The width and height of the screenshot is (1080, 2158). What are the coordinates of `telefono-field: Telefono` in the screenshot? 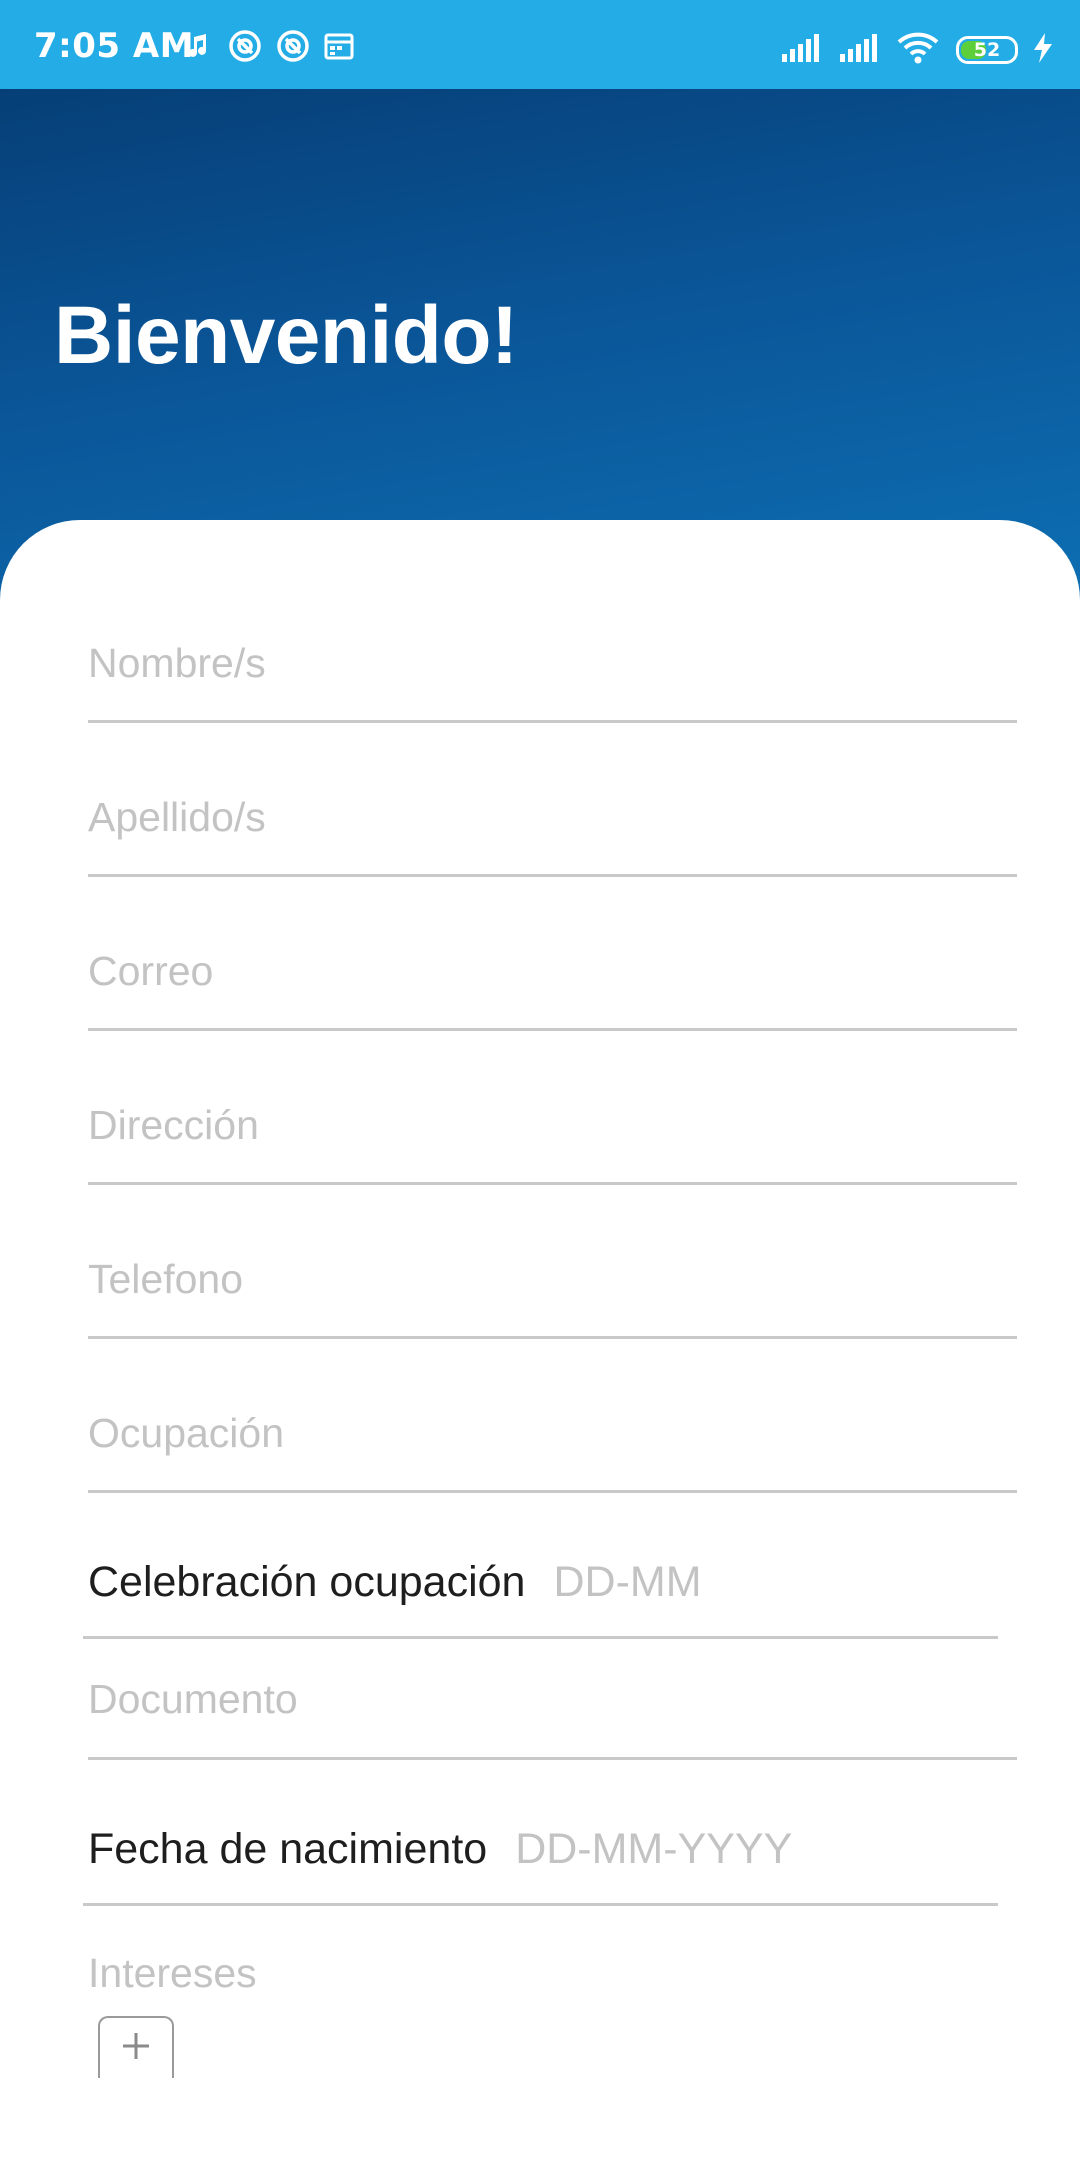 It's located at (552, 1281).